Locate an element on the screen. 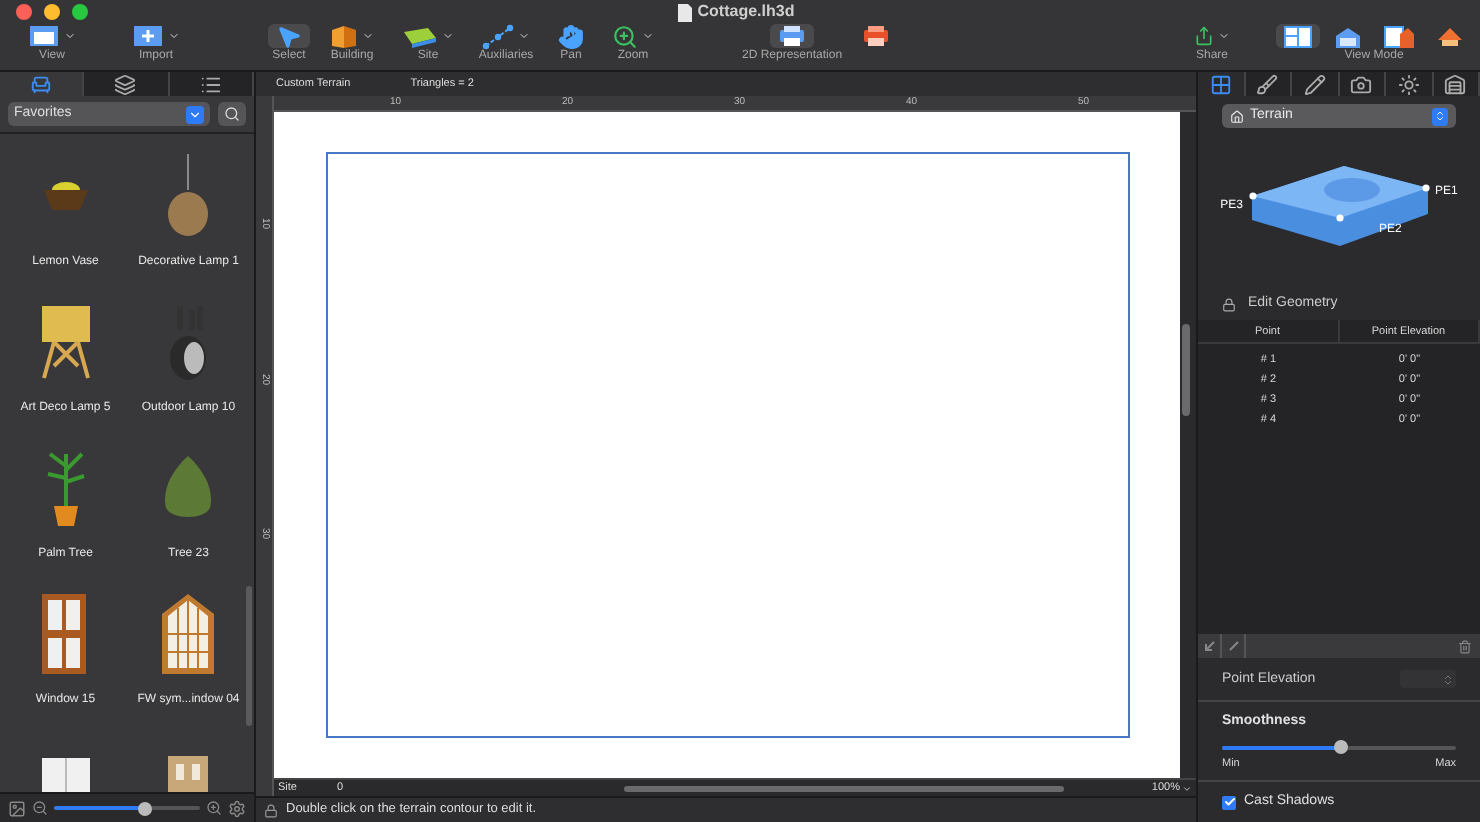 The width and height of the screenshot is (1480, 822). building-icon is located at coordinates (344, 36).